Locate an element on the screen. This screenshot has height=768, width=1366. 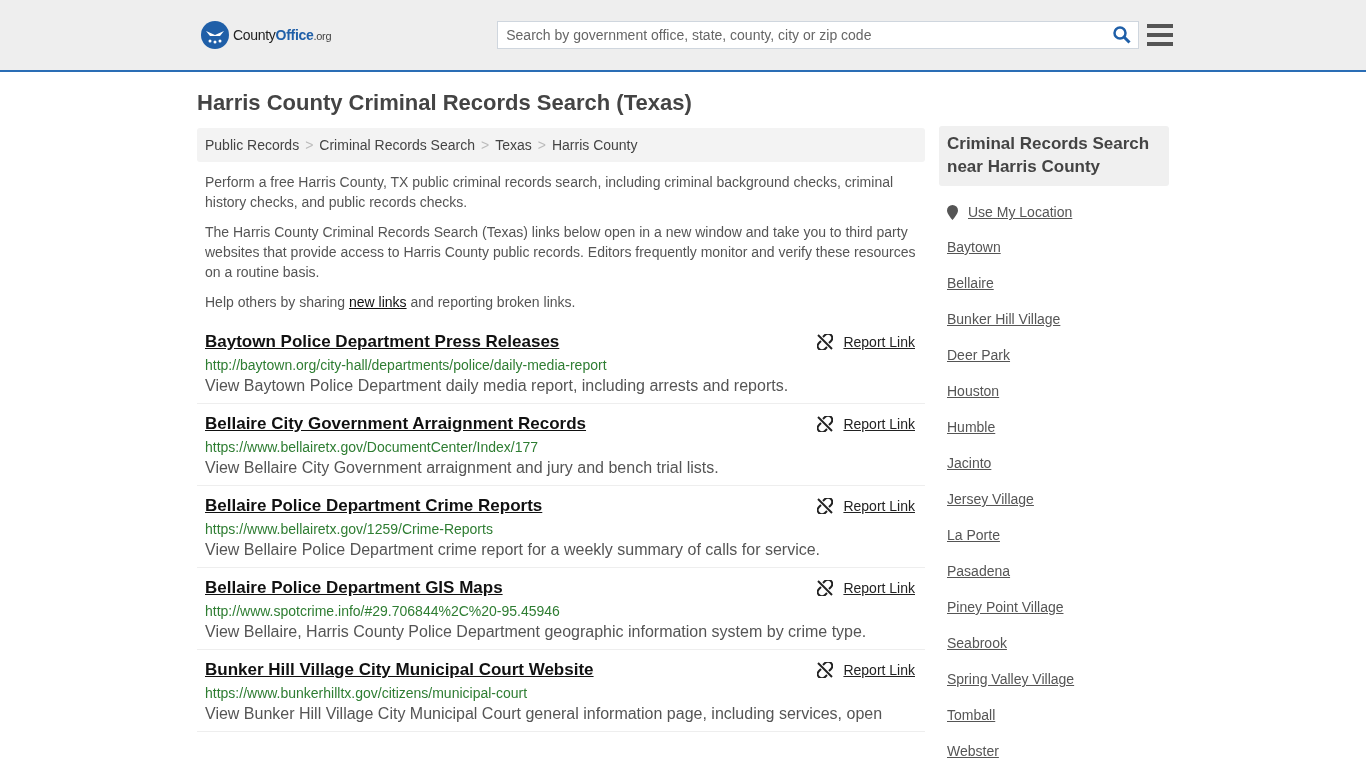
result-title-link: Bellaire Police Department Crime Reports is located at coordinates (374, 506).